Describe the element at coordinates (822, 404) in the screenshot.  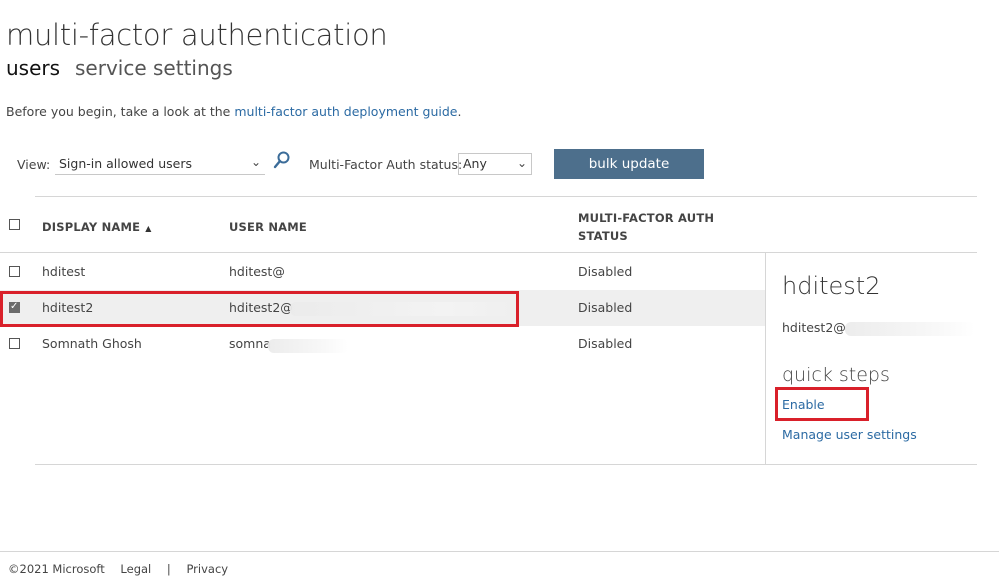
I see `highlight-box-enable` at that location.